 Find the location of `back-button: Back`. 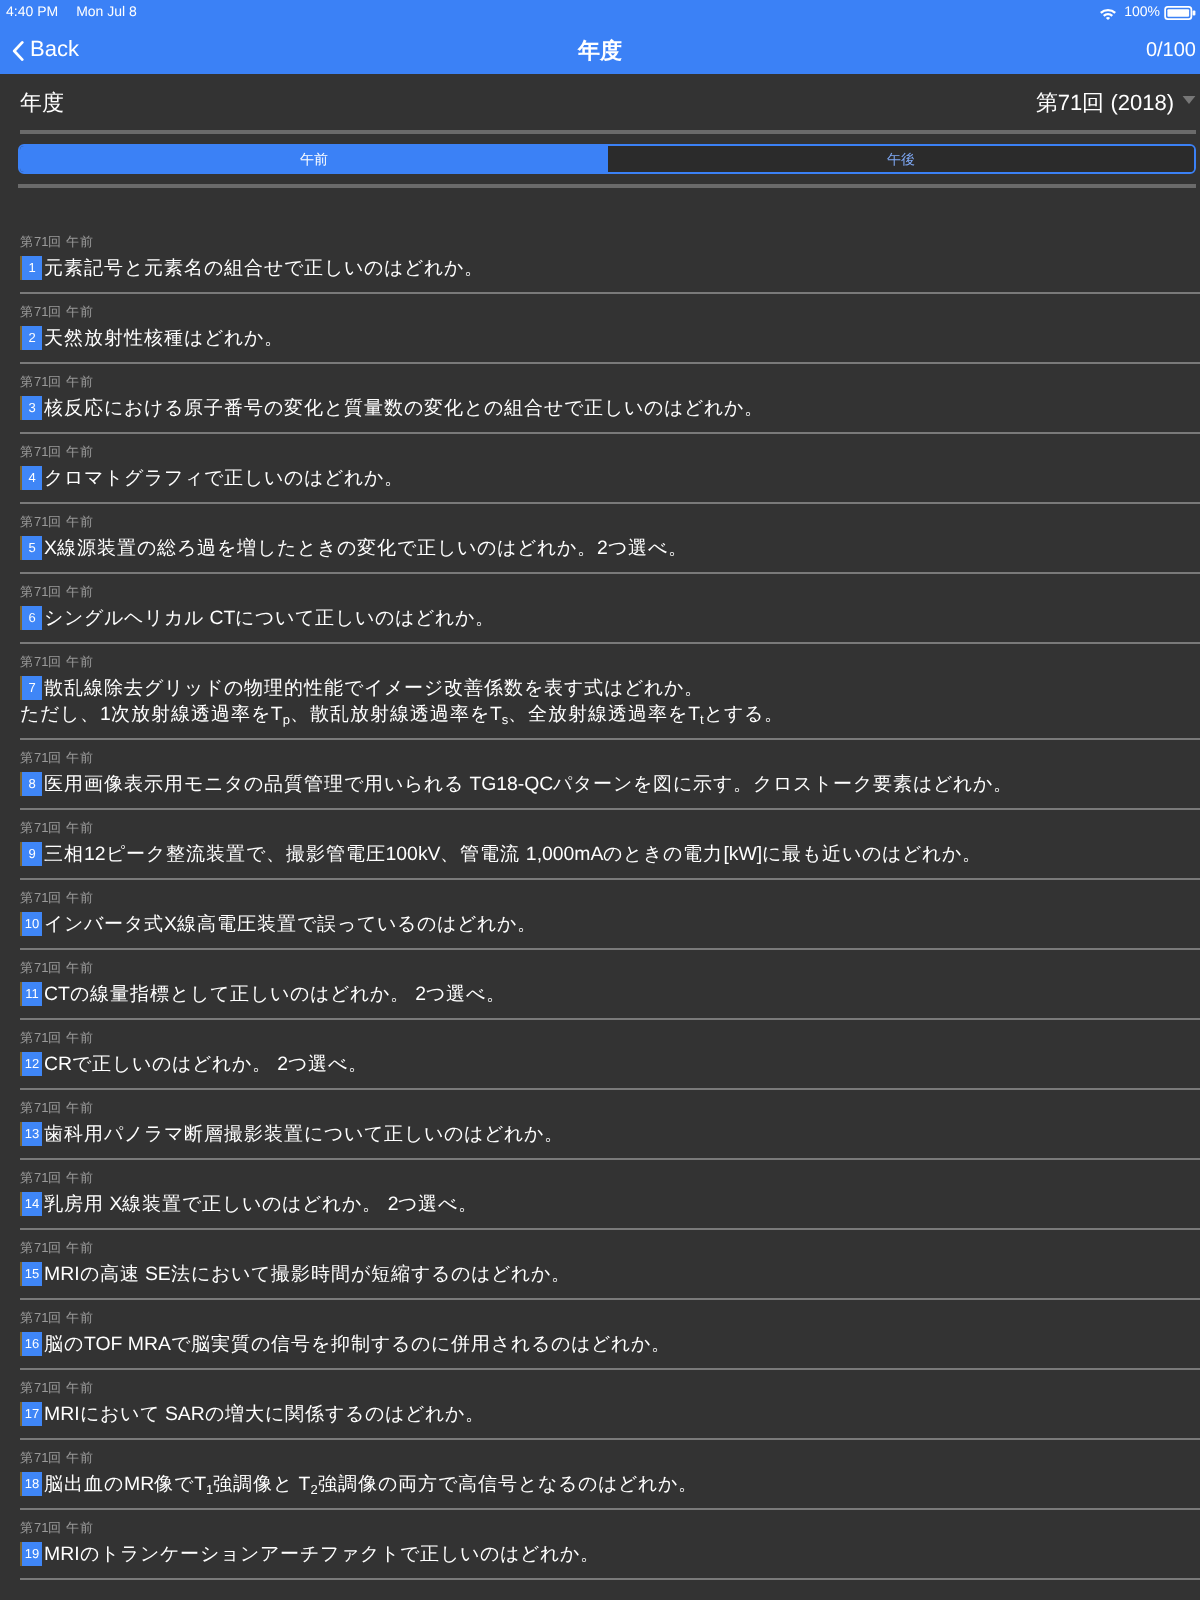

back-button: Back is located at coordinates (45, 50).